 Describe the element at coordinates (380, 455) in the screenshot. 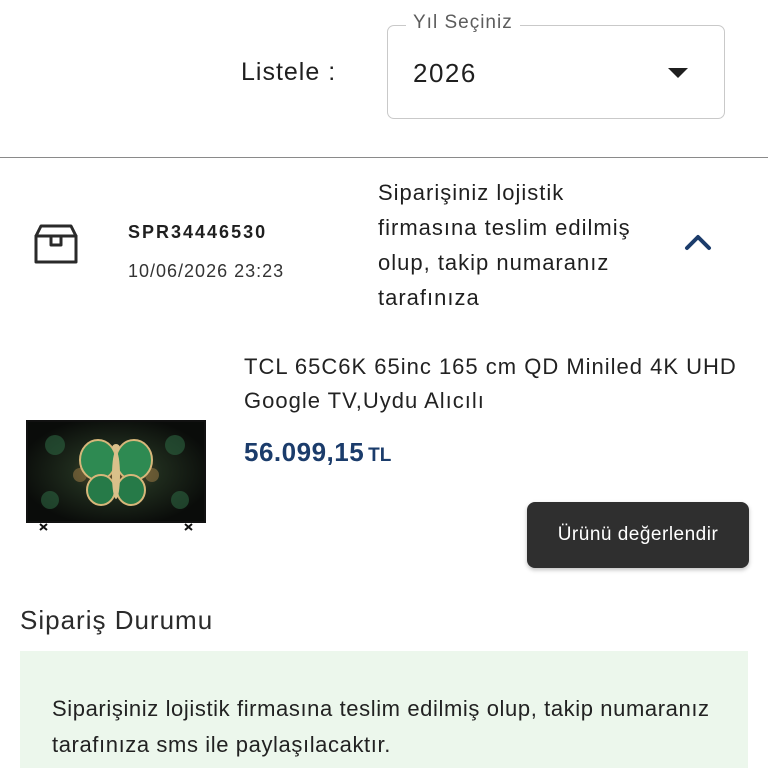

I see `price-currency: TL` at that location.